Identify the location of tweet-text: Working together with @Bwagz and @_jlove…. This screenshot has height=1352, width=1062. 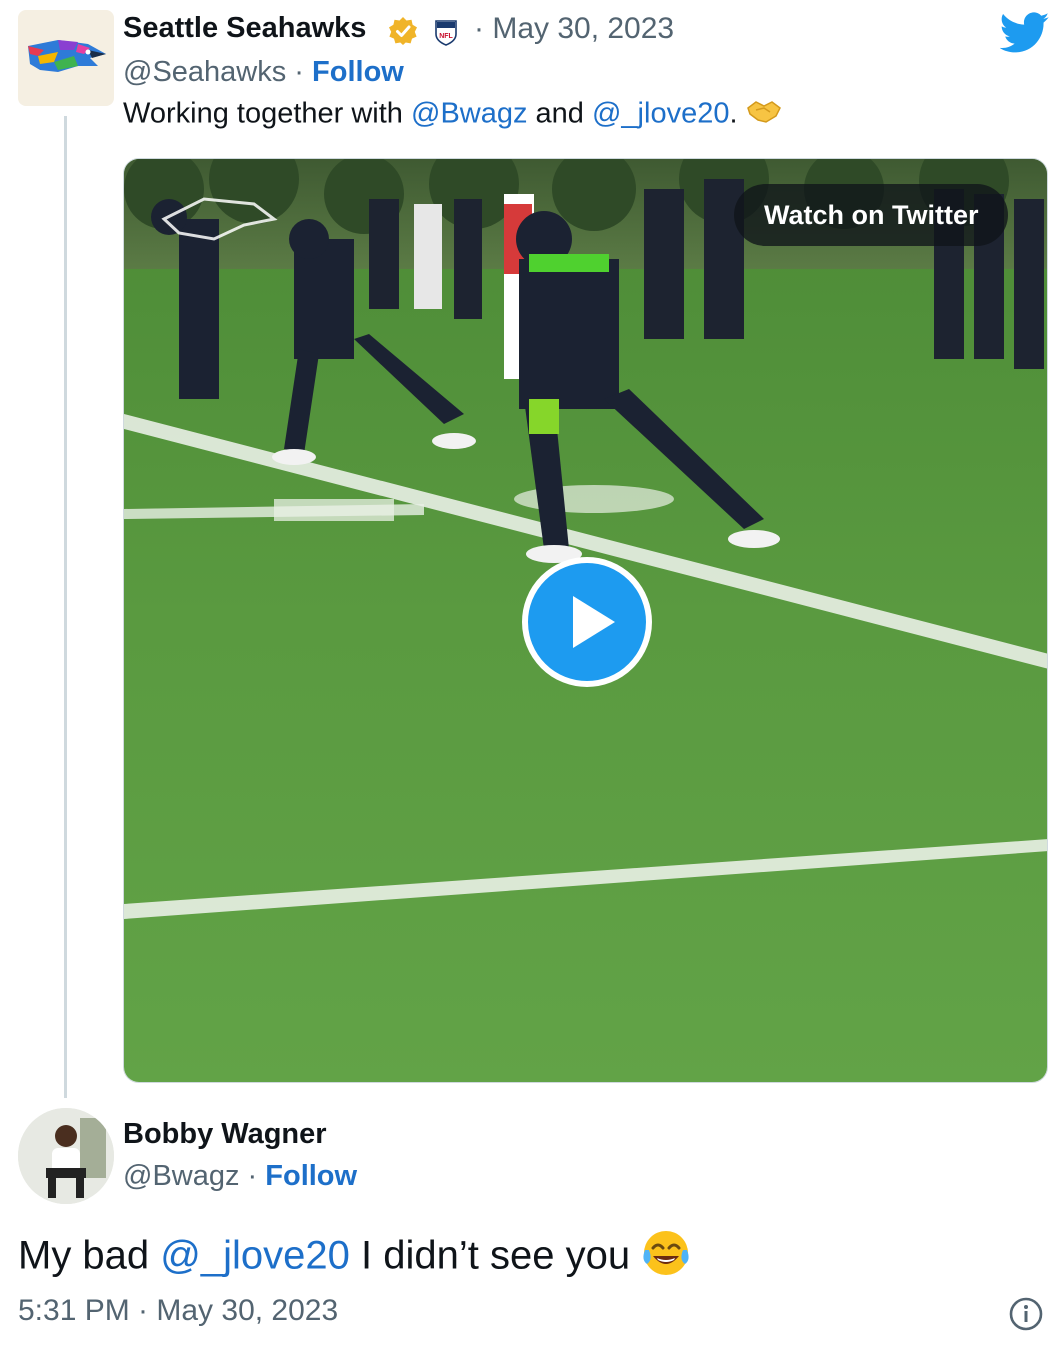
(452, 115).